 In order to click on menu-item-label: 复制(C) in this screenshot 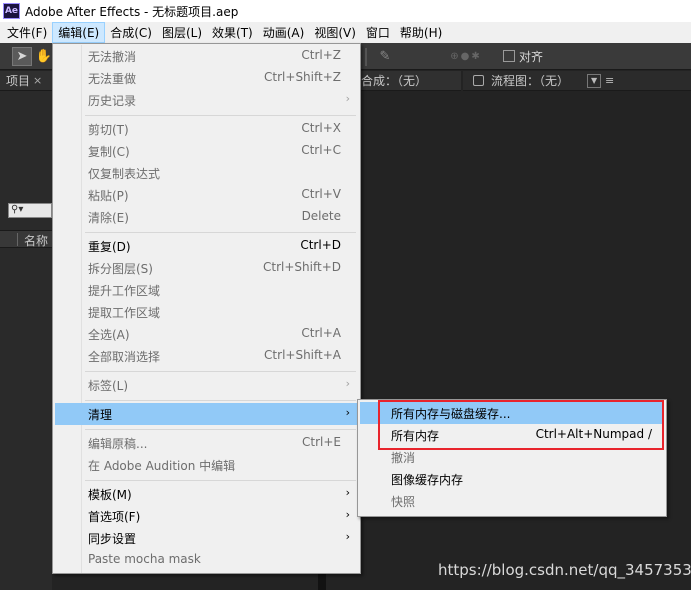, I will do `click(109, 152)`.